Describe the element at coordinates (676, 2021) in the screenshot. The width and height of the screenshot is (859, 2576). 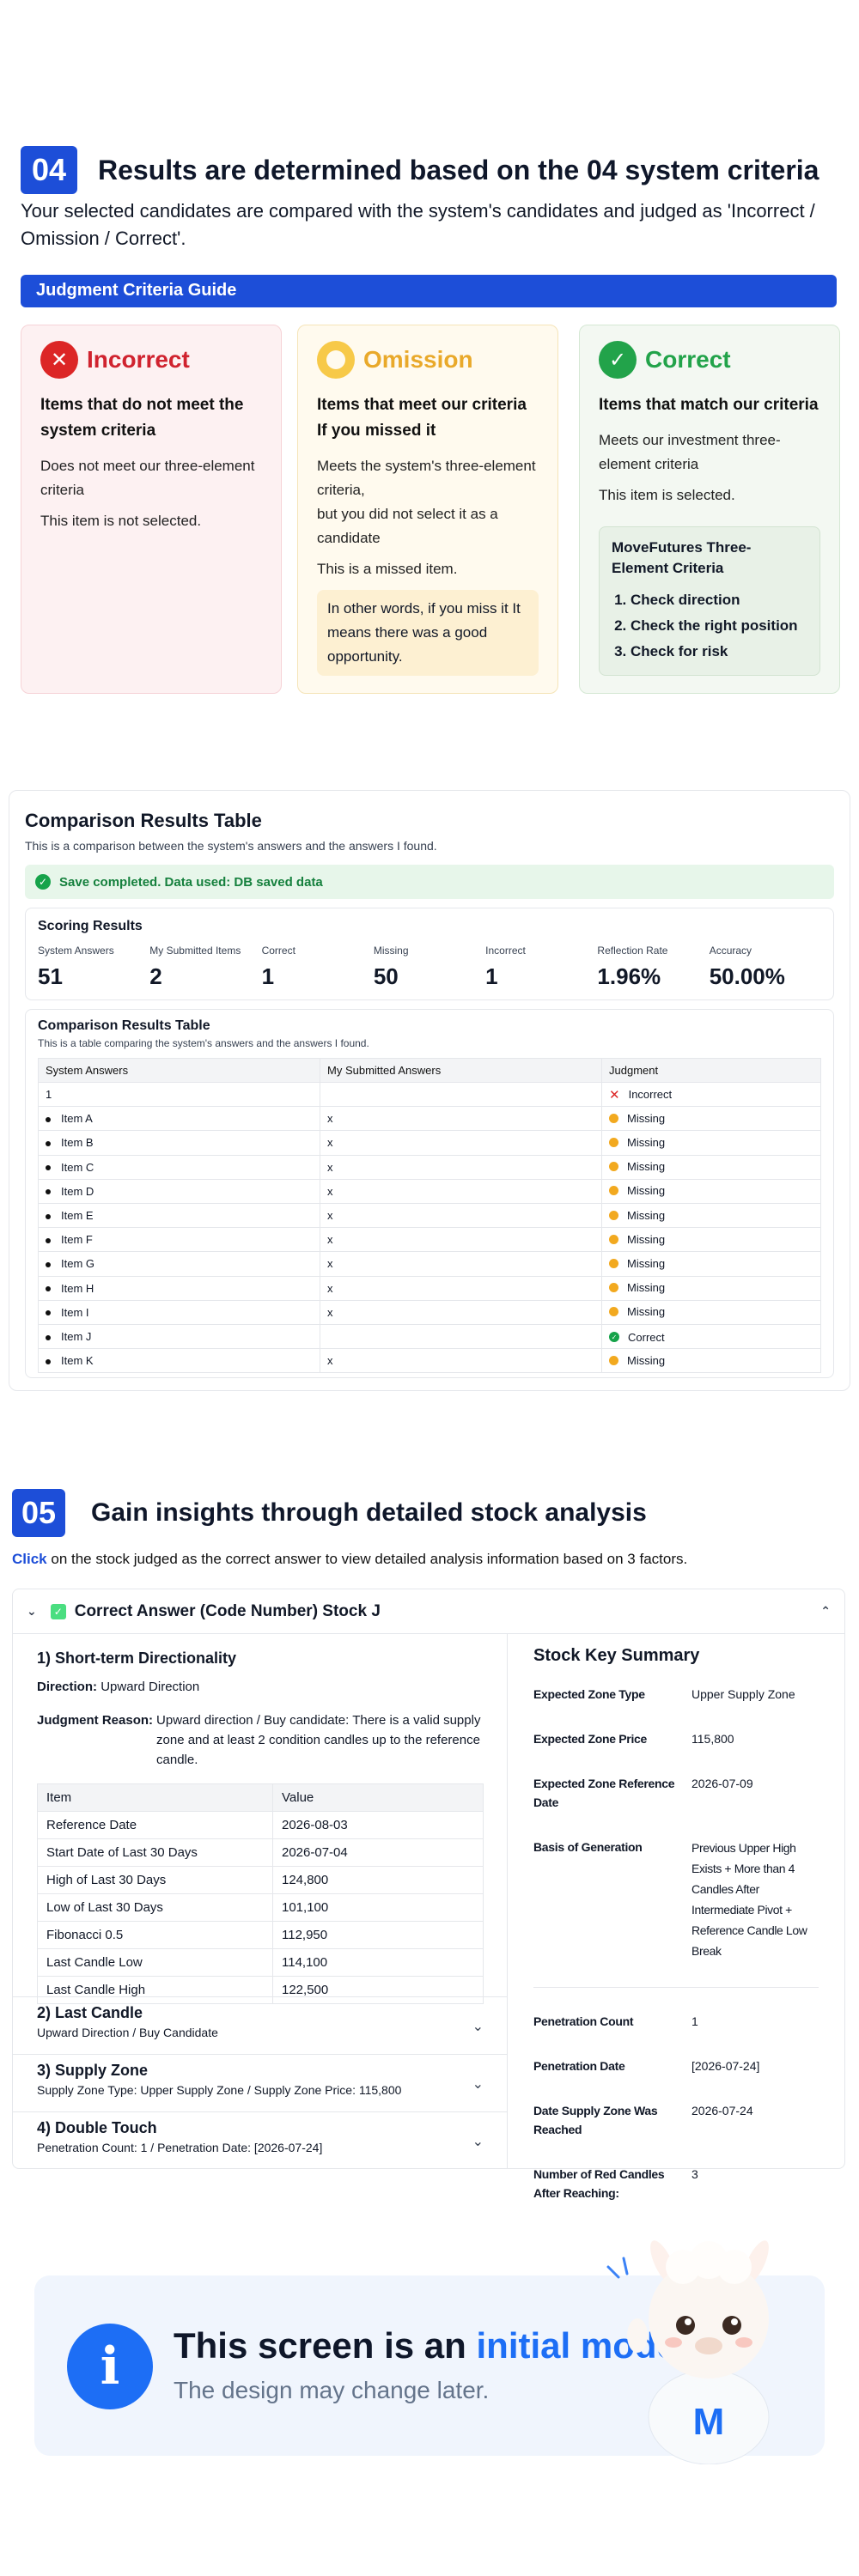
I see `summary-row: Penetration Count 1` at that location.